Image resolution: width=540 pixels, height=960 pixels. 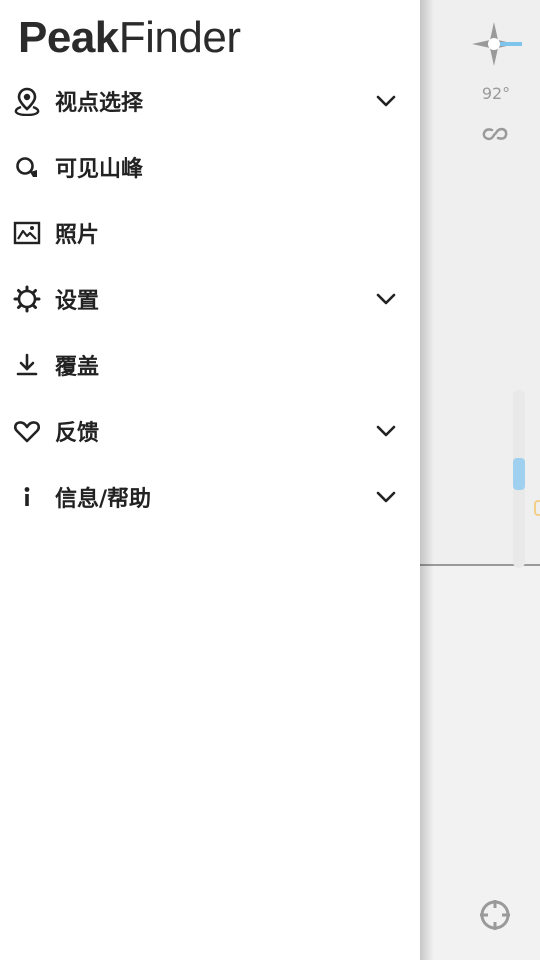 I want to click on app-logo: PeakFinder, so click(x=129, y=38).